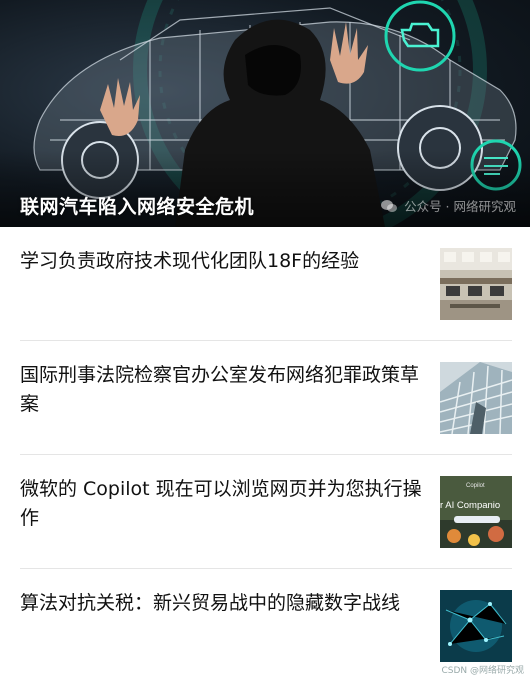 The height and width of the screenshot is (680, 530). Describe the element at coordinates (482, 671) in the screenshot. I see `footer-watermark: CSDN @网络研究观` at that location.